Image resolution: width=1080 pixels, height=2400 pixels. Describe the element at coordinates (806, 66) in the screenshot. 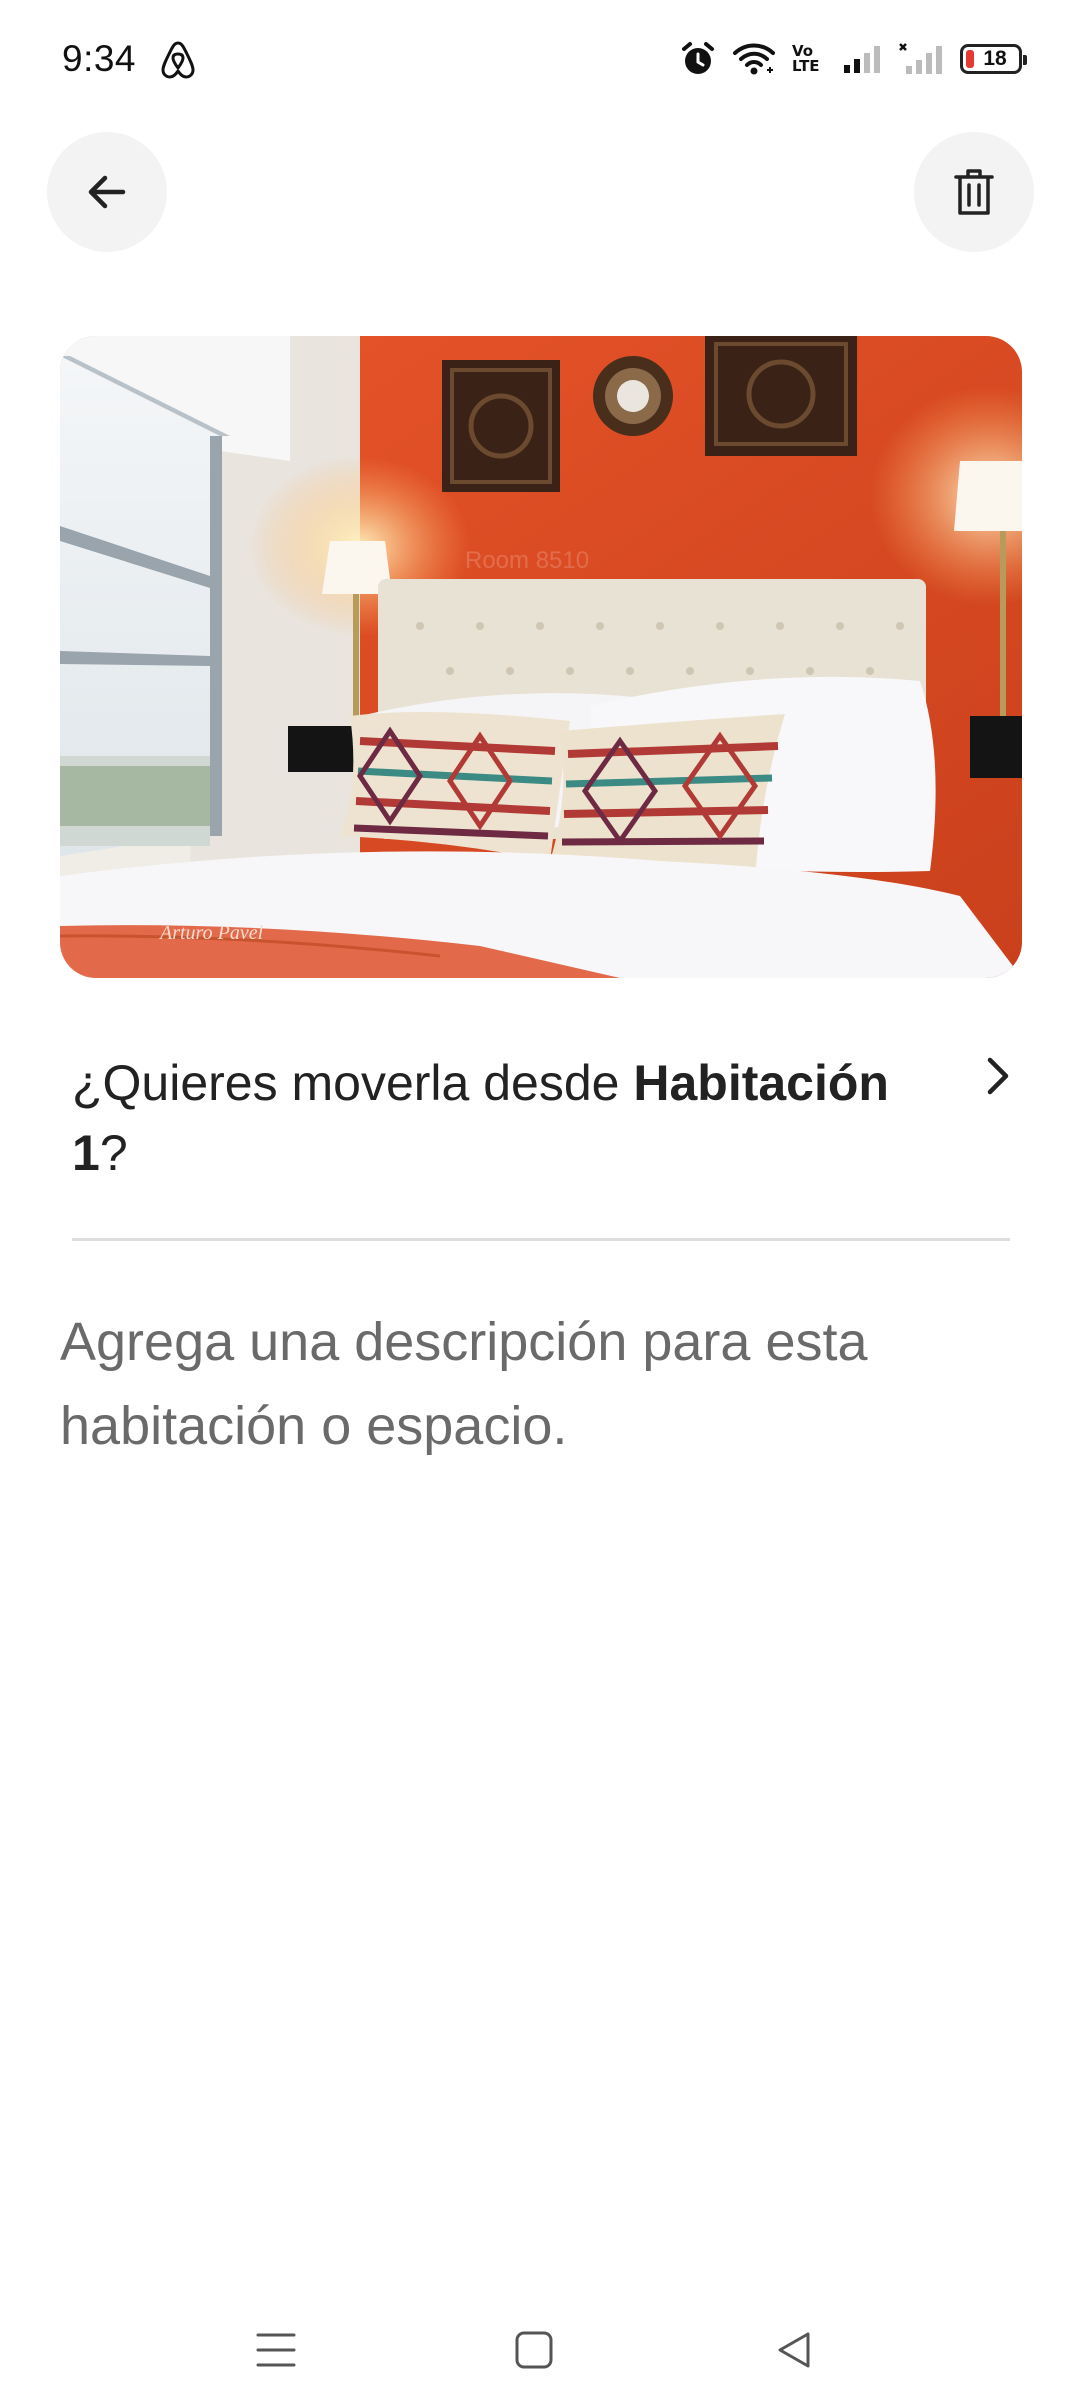

I see `volte-bottom-label: LTE` at that location.